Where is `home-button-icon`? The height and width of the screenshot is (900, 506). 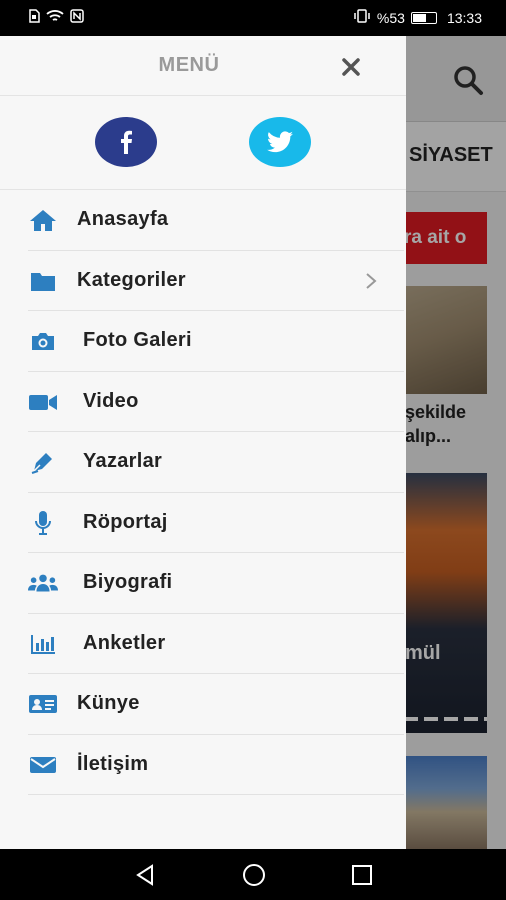 home-button-icon is located at coordinates (254, 875).